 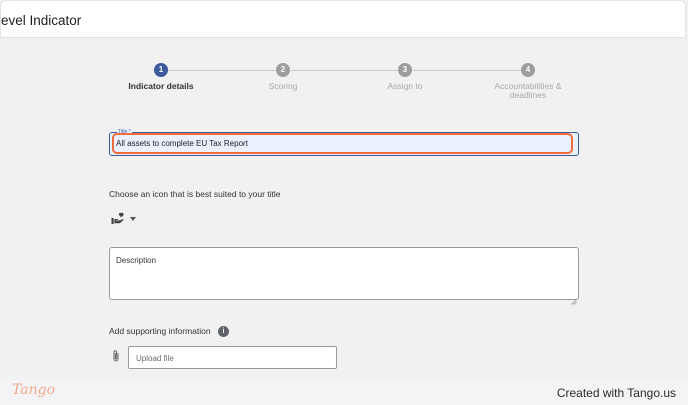 What do you see at coordinates (124, 132) in the screenshot?
I see `title-field-label: Title *` at bounding box center [124, 132].